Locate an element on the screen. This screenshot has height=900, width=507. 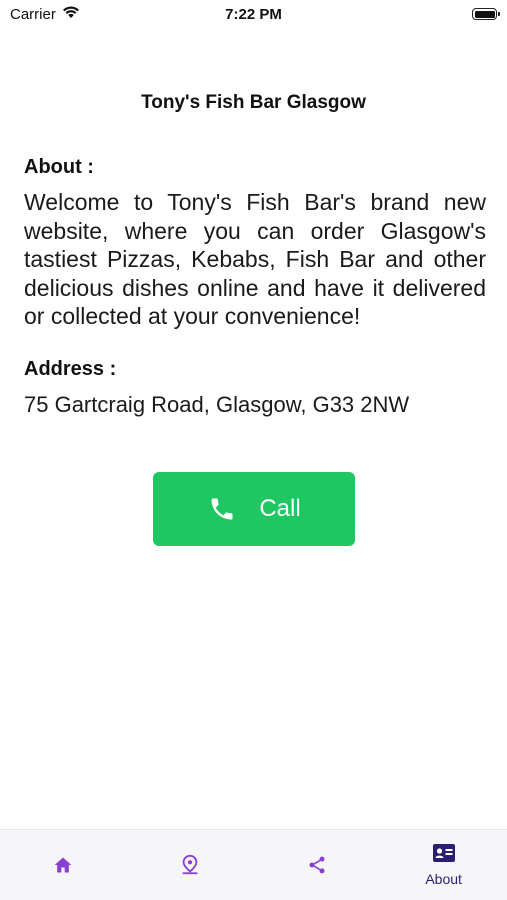
share-icon is located at coordinates (317, 865).